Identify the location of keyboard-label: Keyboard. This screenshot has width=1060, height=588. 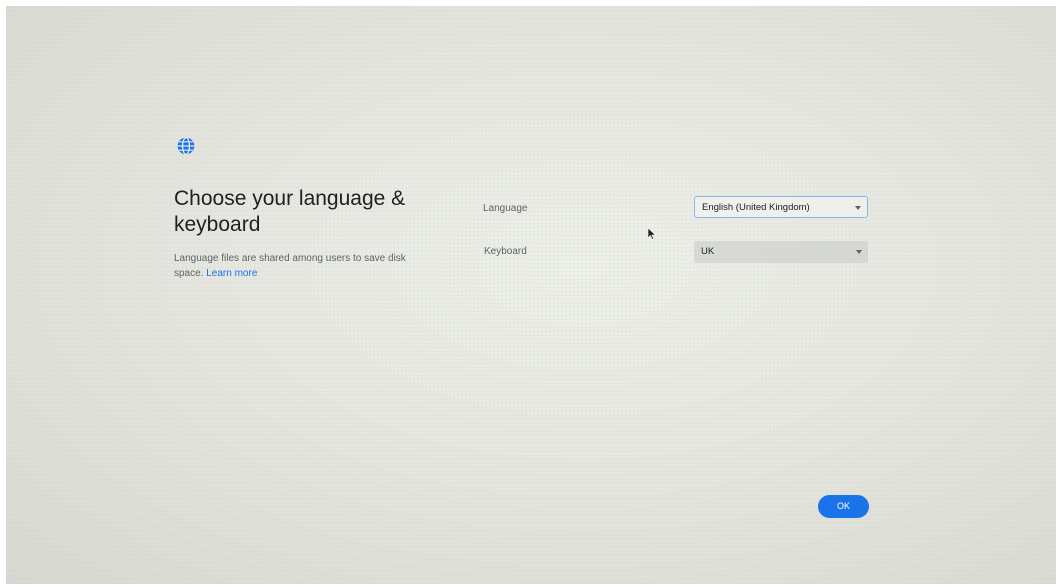
(505, 251).